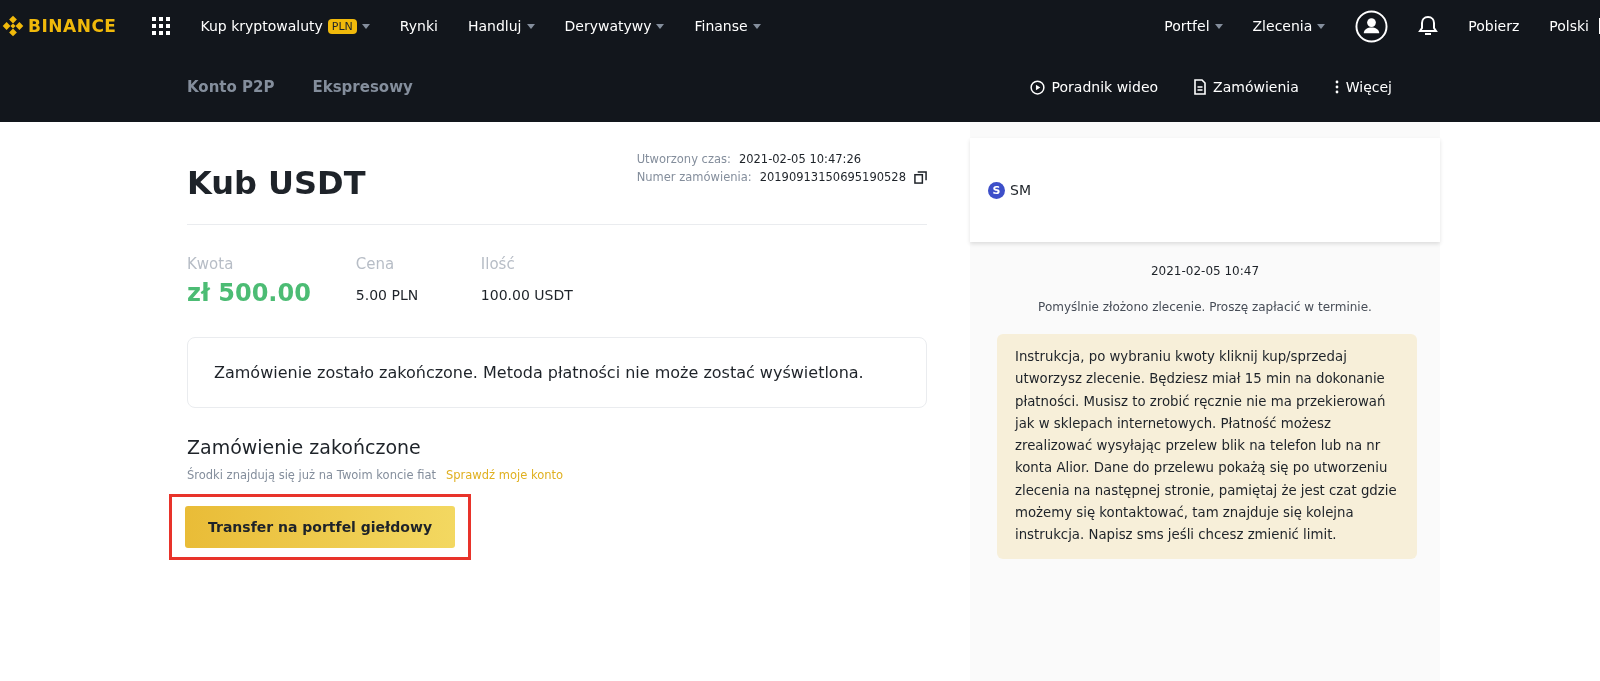  What do you see at coordinates (1094, 87) in the screenshot?
I see `toolbar-link: Poradnik wideo` at bounding box center [1094, 87].